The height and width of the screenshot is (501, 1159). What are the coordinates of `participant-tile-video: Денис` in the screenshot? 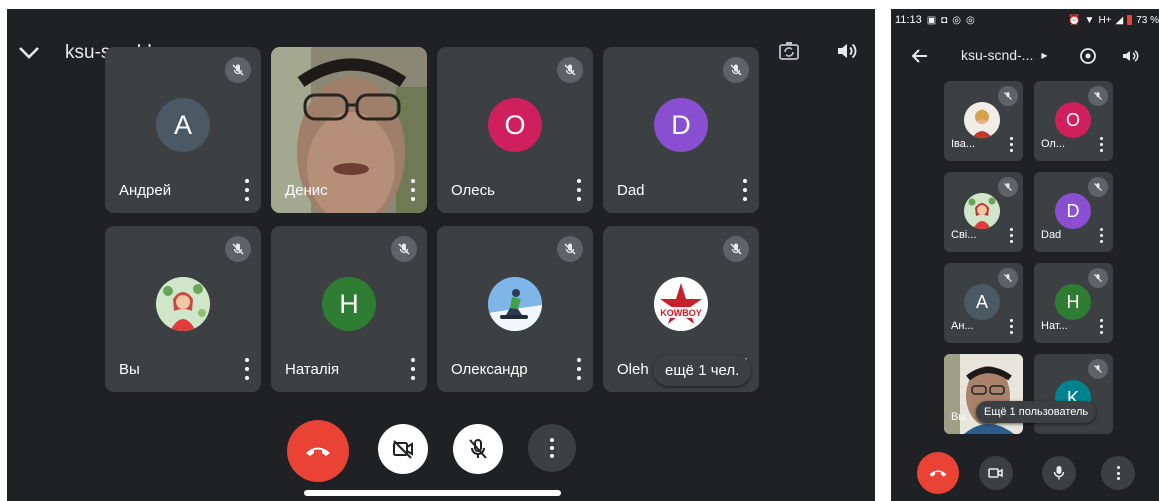 It's located at (349, 130).